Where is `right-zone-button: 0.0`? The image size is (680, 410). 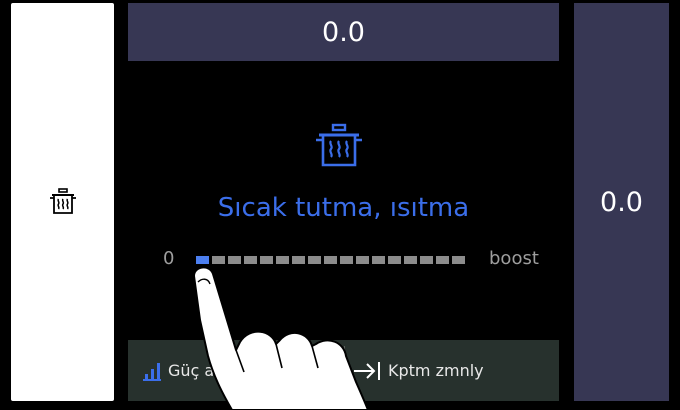 right-zone-button: 0.0 is located at coordinates (621, 202).